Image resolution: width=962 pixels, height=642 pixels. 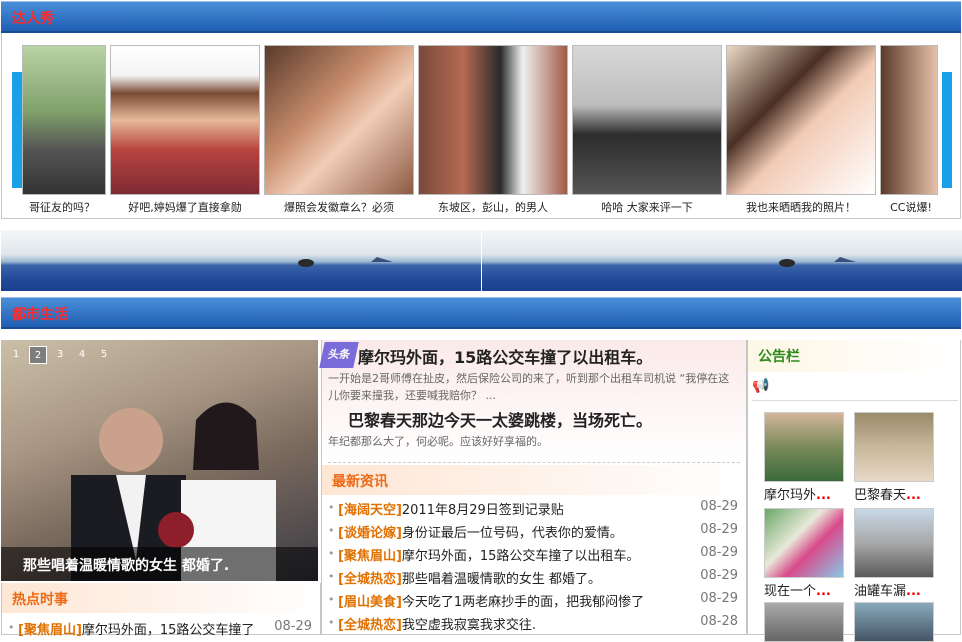 I want to click on section-header-talent-show: 达人秀, so click(x=481, y=17).